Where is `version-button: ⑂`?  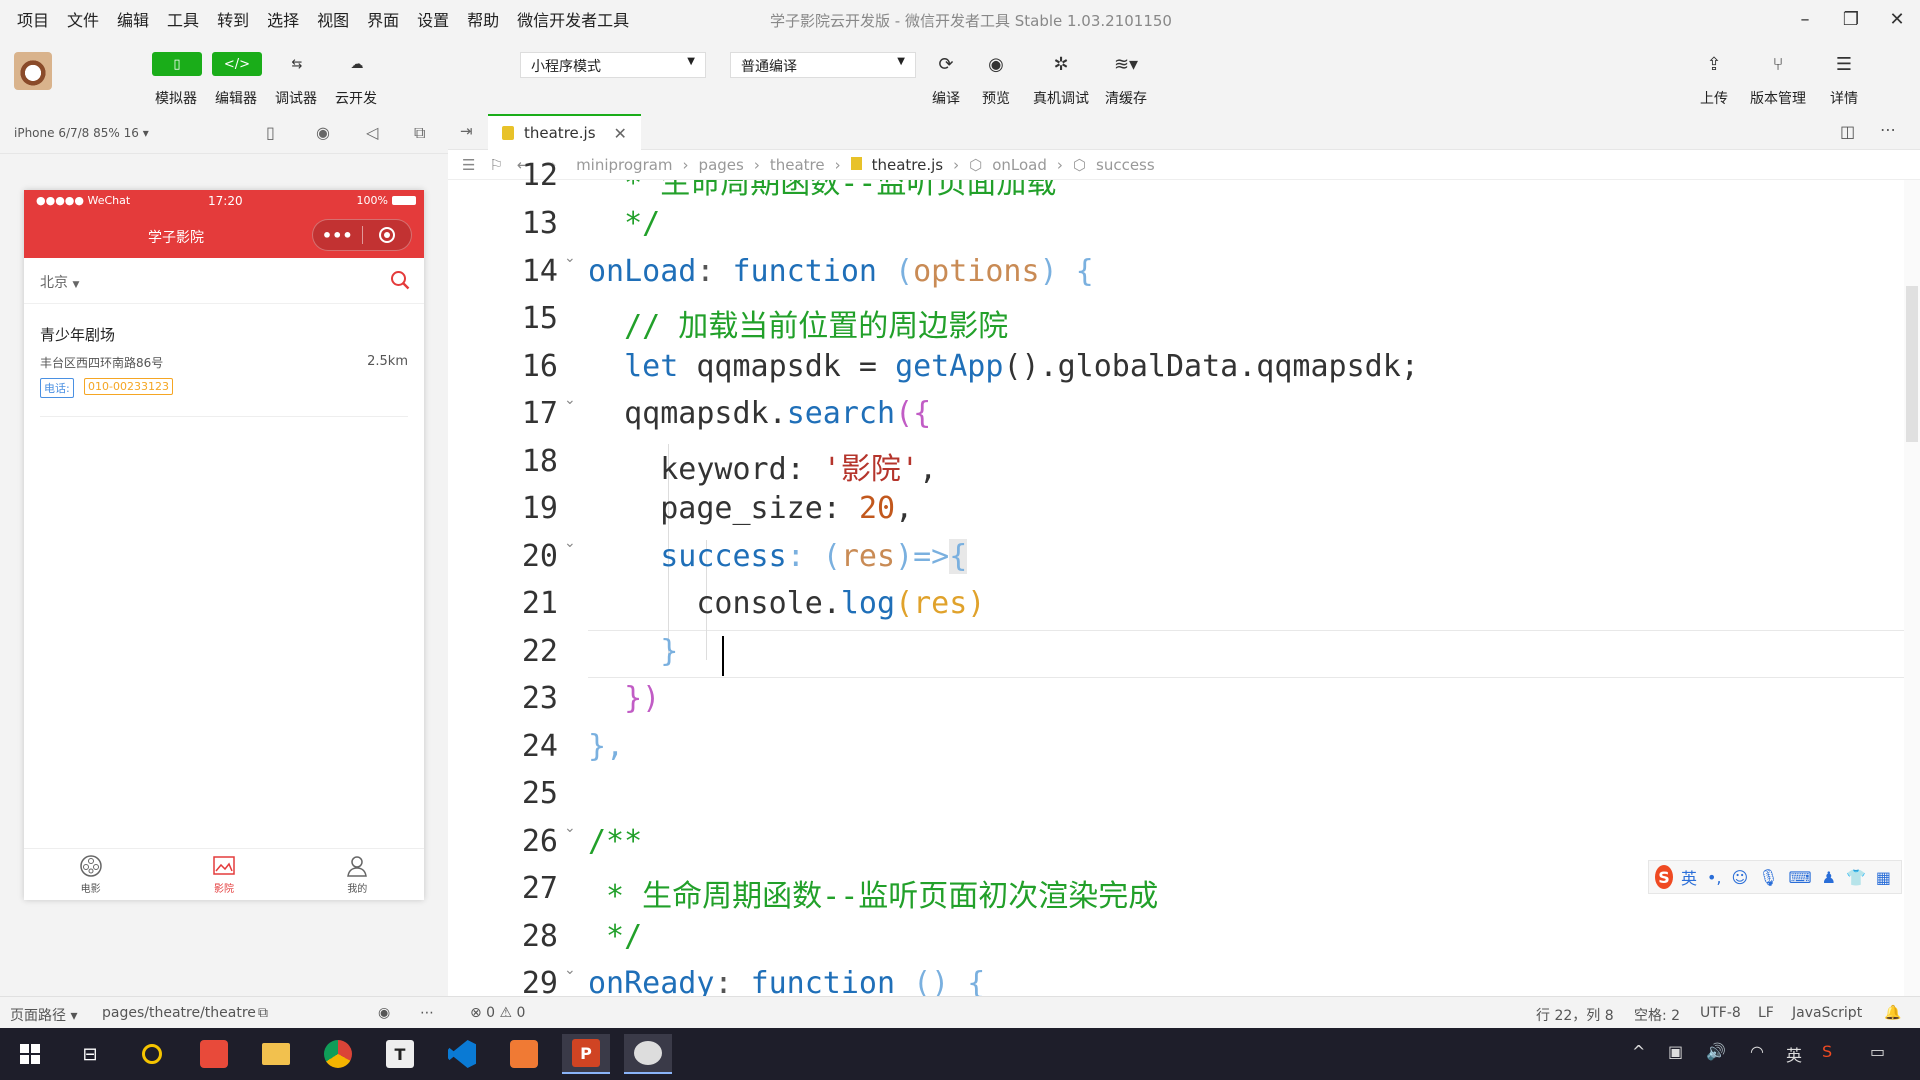 version-button: ⑂ is located at coordinates (1778, 64).